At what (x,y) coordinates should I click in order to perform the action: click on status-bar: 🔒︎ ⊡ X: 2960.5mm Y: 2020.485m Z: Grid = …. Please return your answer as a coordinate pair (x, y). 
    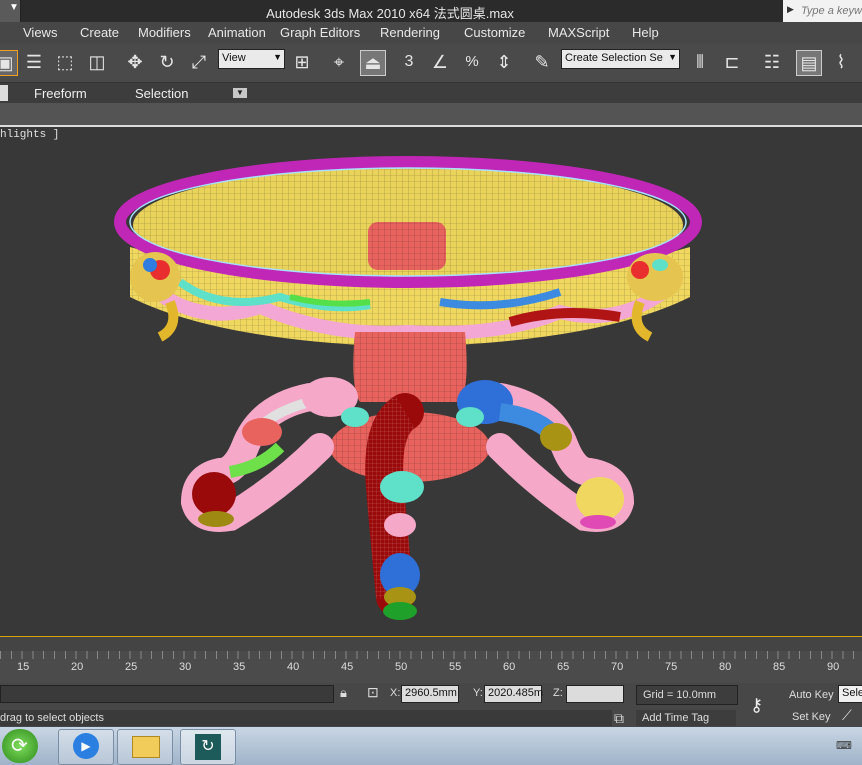
    Looking at the image, I should click on (431, 705).